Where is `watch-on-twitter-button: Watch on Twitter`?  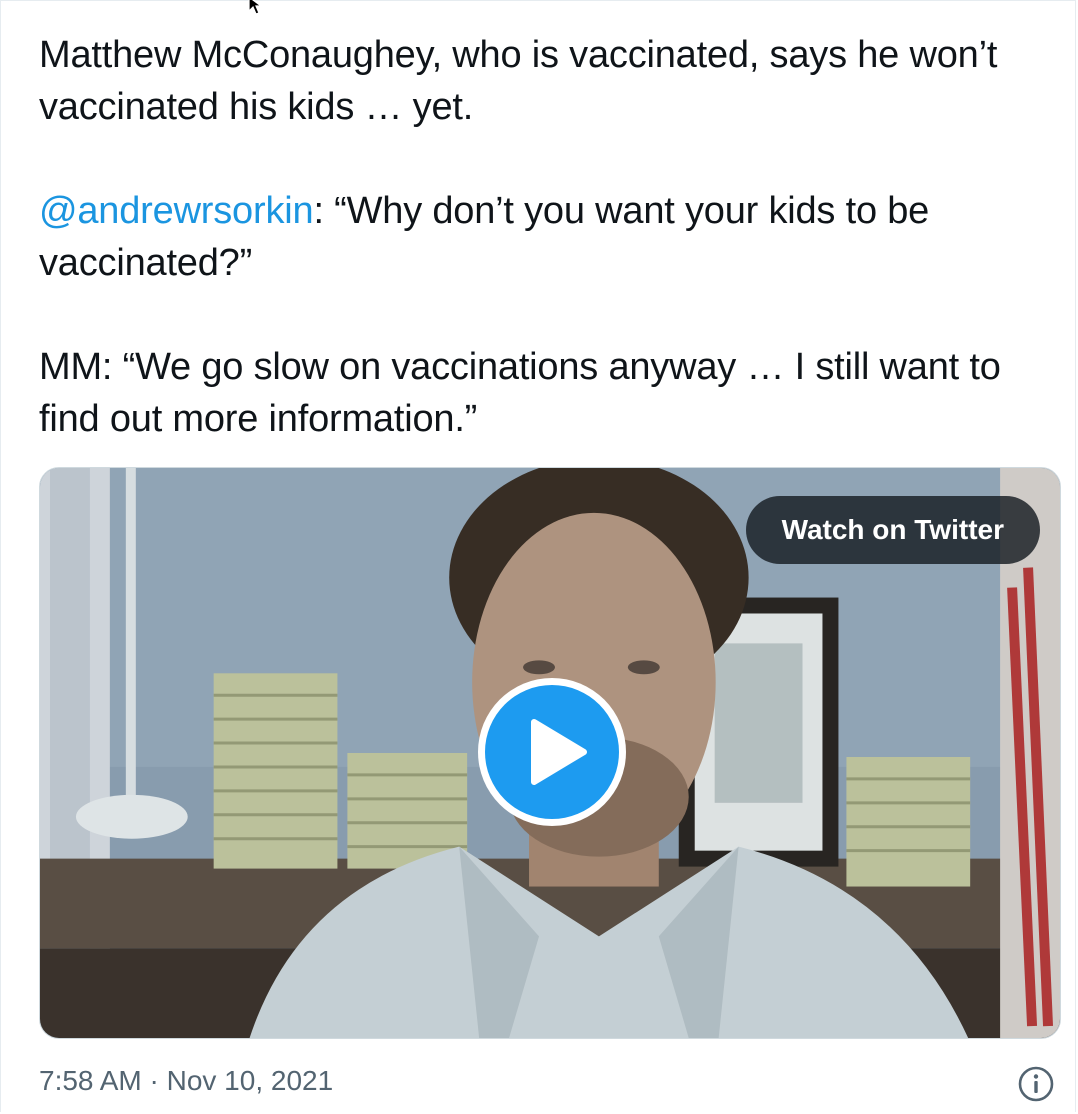 watch-on-twitter-button: Watch on Twitter is located at coordinates (892, 530).